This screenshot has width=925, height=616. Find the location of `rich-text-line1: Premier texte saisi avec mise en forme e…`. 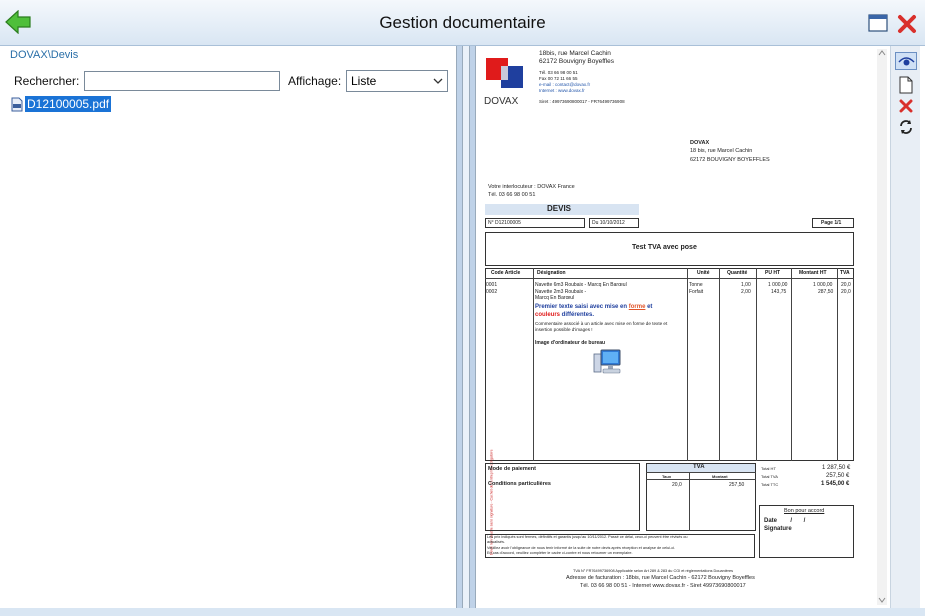

rich-text-line1: Premier texte saisi avec mise en forme e… is located at coordinates (593, 308).